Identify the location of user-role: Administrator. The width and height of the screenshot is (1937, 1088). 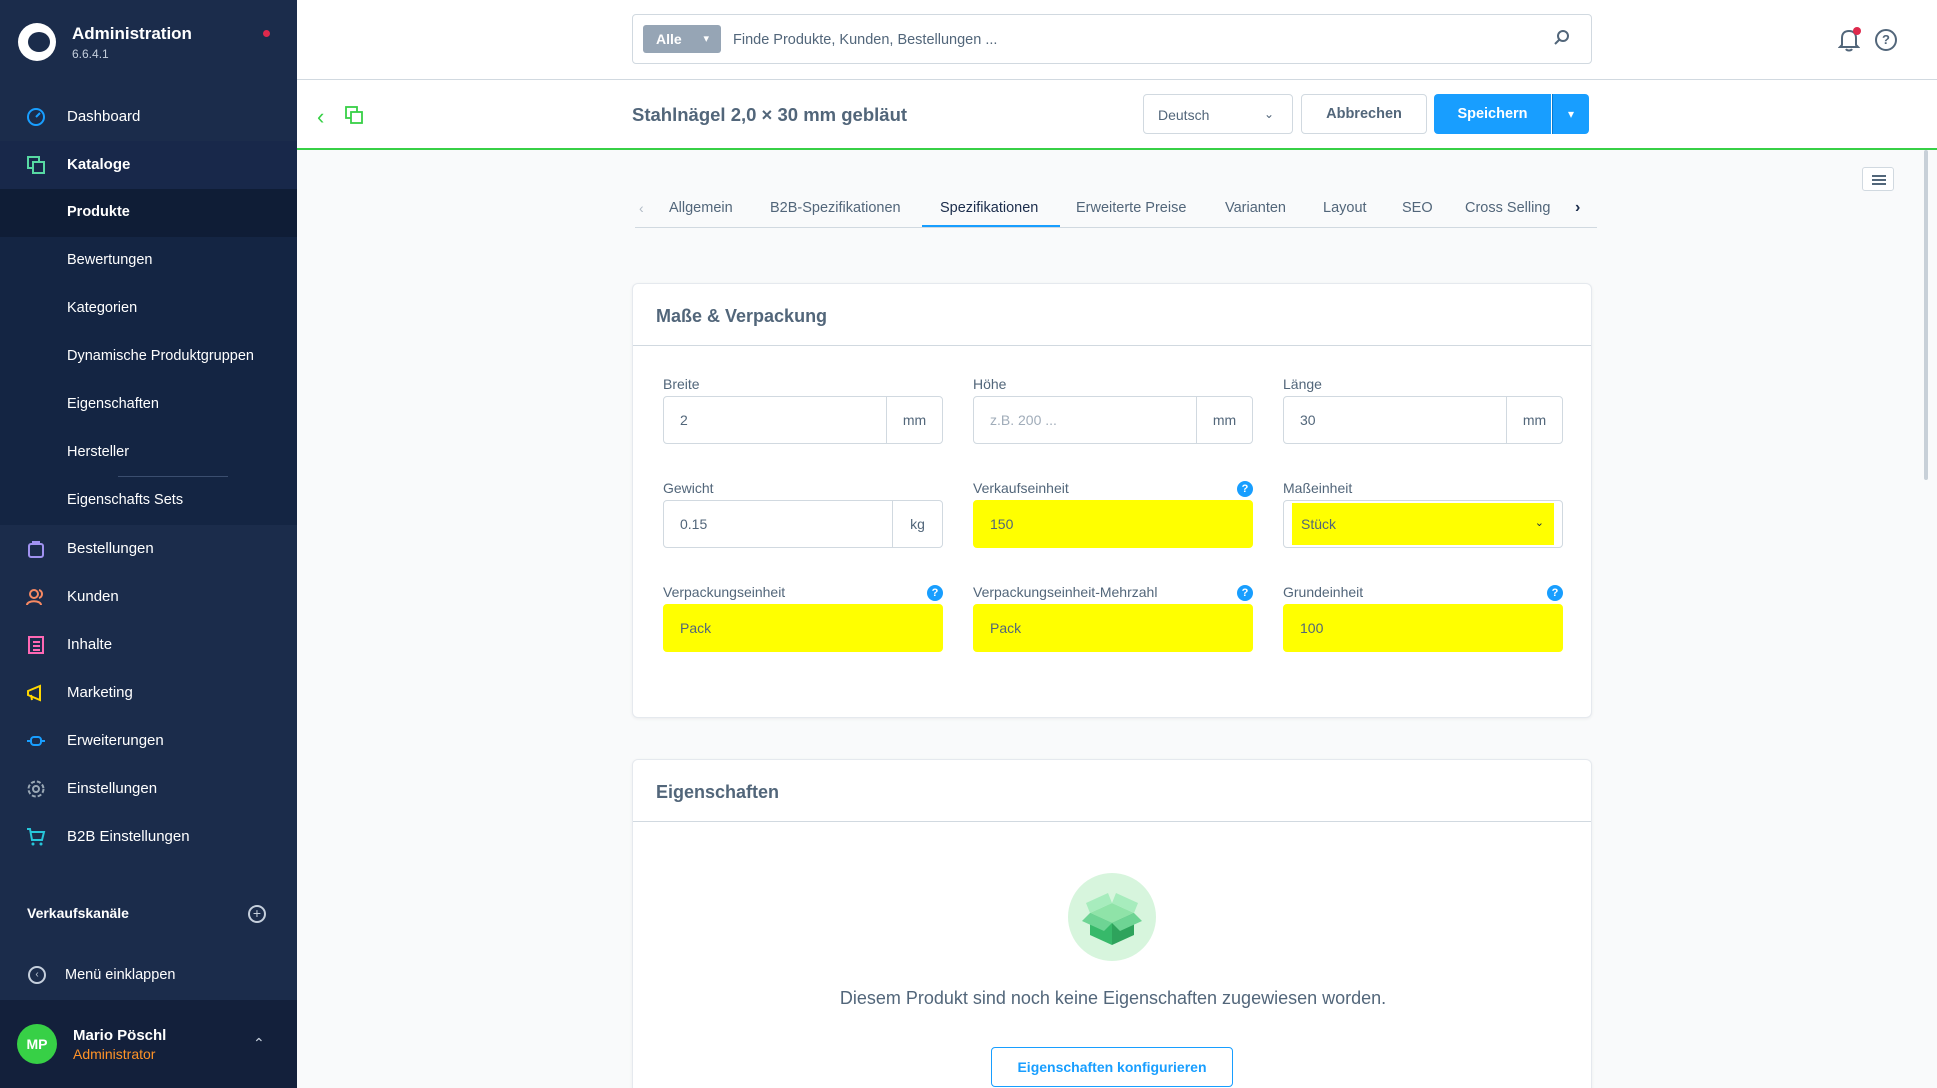
(114, 1054).